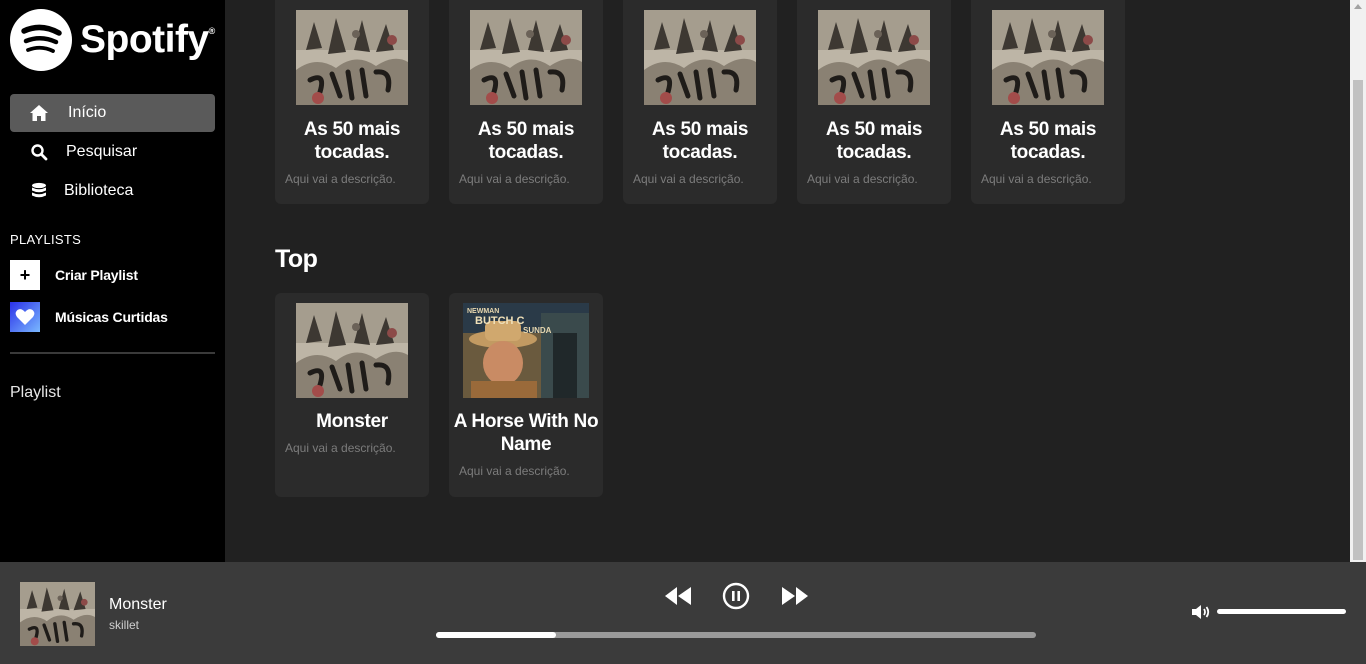 This screenshot has width=1366, height=664. I want to click on rewind-icon, so click(678, 596).